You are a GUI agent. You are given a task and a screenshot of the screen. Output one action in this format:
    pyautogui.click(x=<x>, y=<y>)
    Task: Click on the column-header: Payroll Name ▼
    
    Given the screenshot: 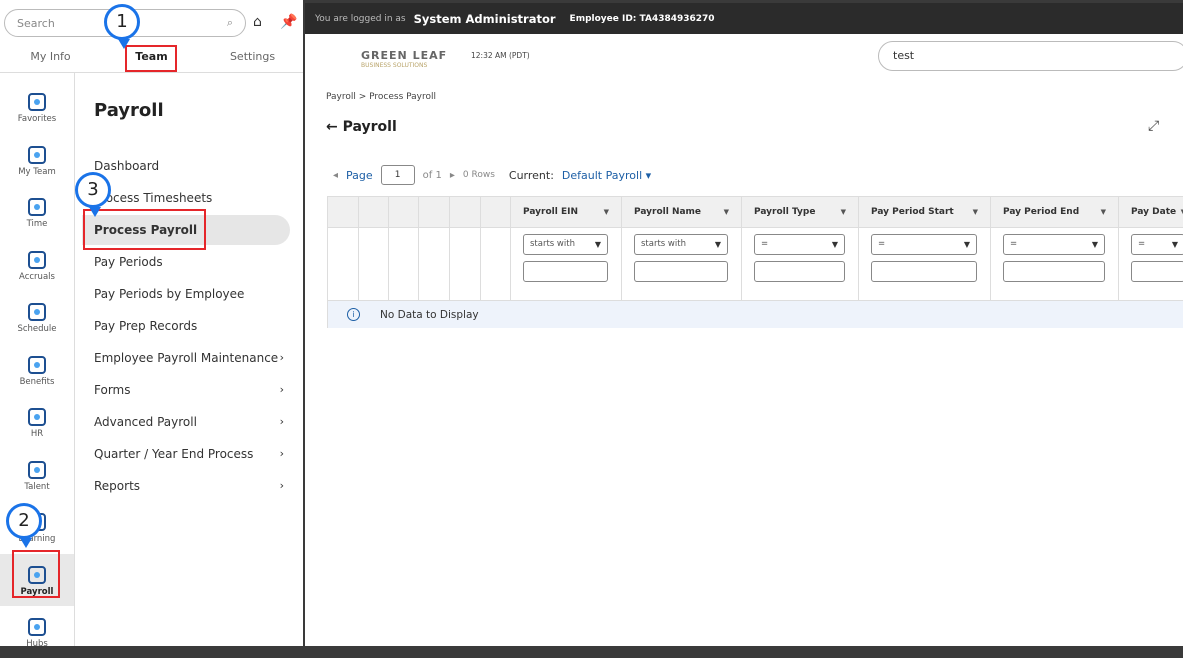 What is the action you would take?
    pyautogui.click(x=681, y=212)
    